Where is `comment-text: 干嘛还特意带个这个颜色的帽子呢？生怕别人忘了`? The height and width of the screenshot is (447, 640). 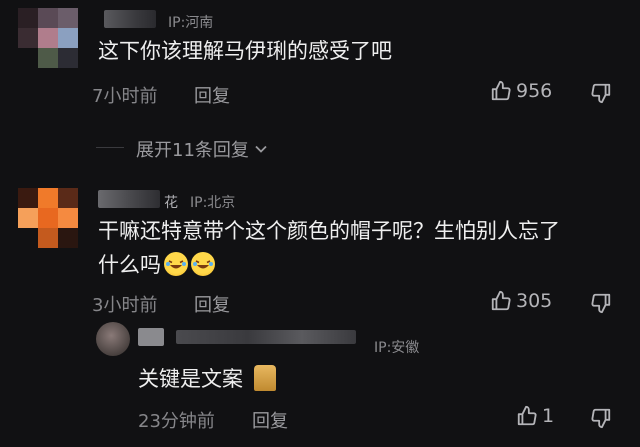
comment-text: 干嘛还特意带个这个颜色的帽子呢？生怕别人忘了 is located at coordinates (329, 231).